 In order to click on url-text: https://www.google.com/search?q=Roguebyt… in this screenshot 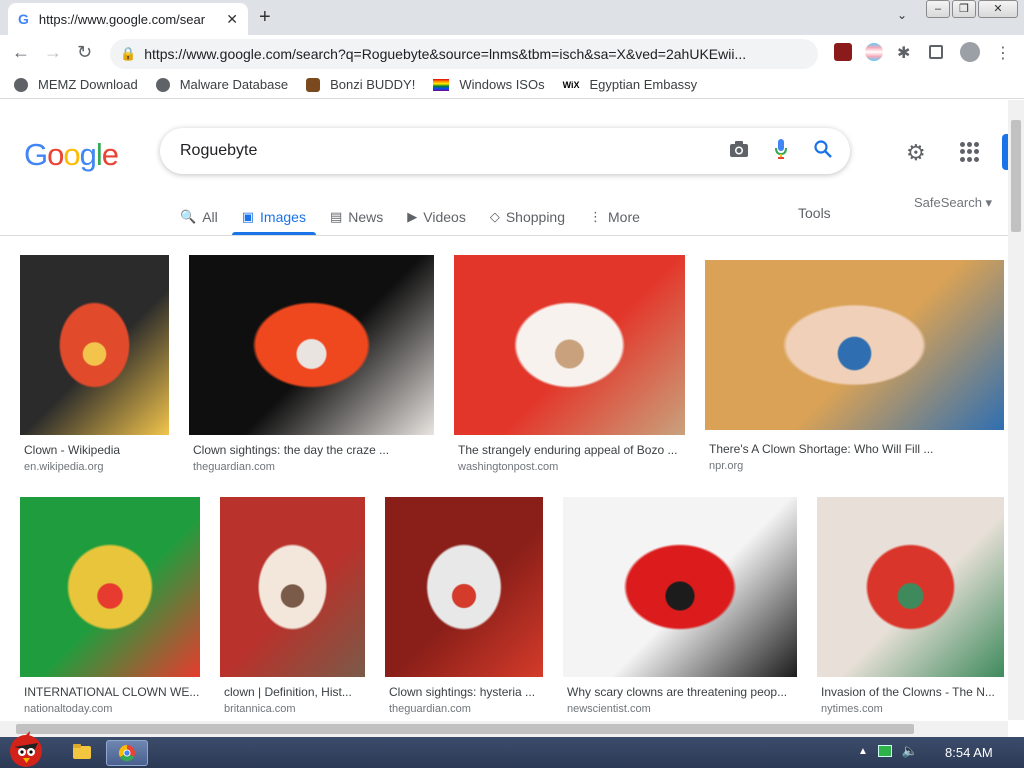, I will do `click(479, 54)`.